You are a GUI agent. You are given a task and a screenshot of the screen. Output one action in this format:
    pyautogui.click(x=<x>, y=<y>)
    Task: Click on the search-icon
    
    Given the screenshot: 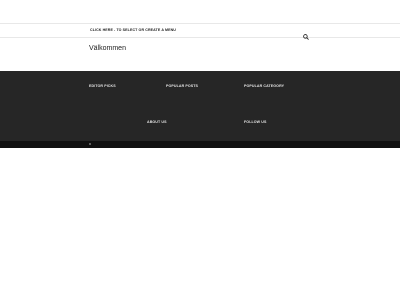 What is the action you would take?
    pyautogui.click(x=306, y=33)
    